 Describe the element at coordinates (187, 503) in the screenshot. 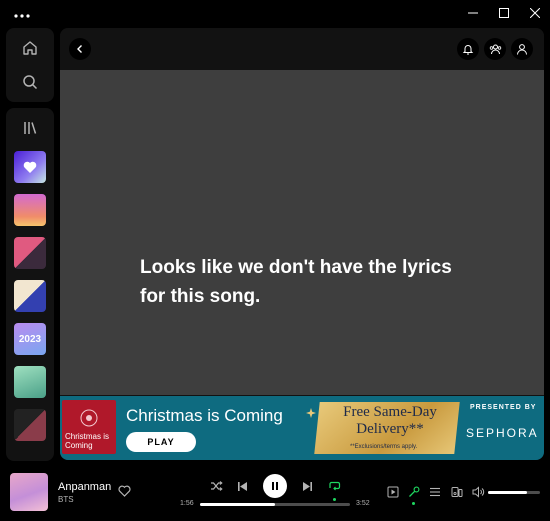

I see `elapsed-time: 1:56` at that location.